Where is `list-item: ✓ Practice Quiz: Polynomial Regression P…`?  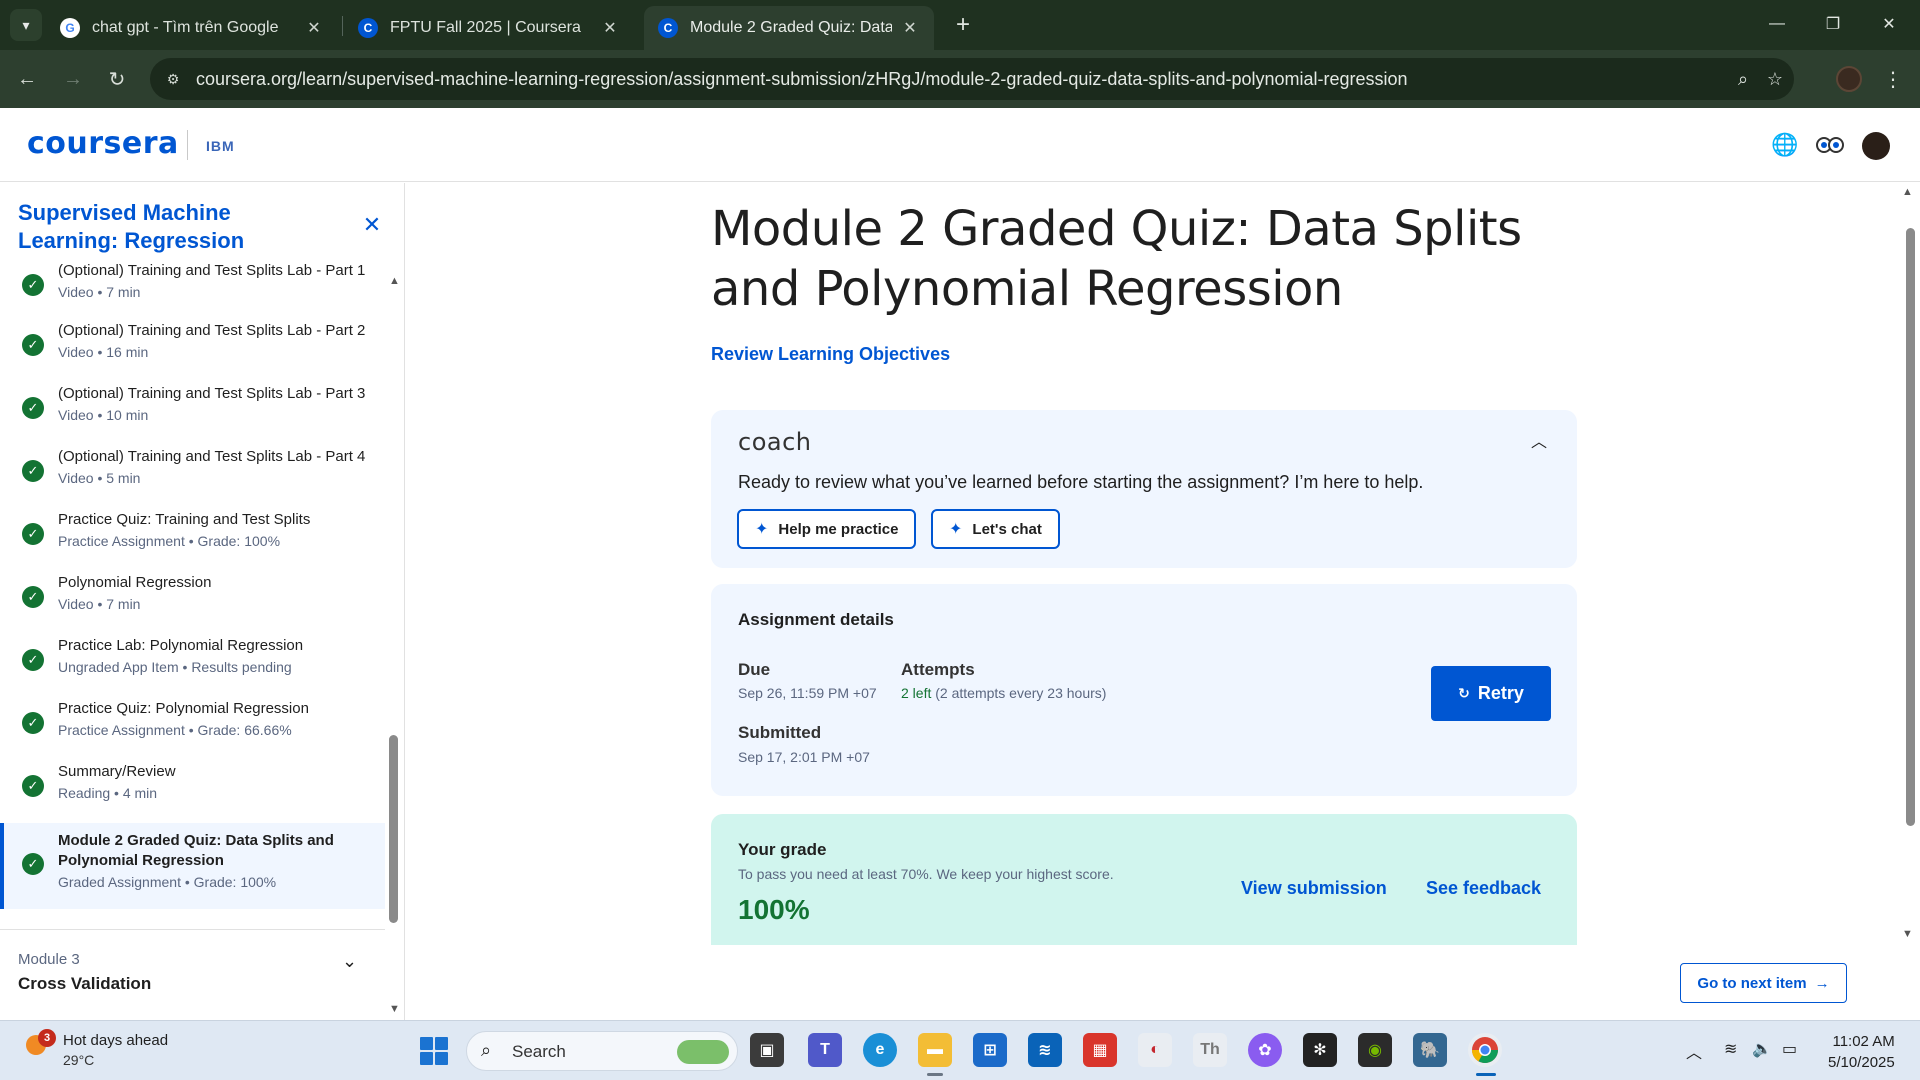 list-item: ✓ Practice Quiz: Polynomial Regression P… is located at coordinates (192, 728).